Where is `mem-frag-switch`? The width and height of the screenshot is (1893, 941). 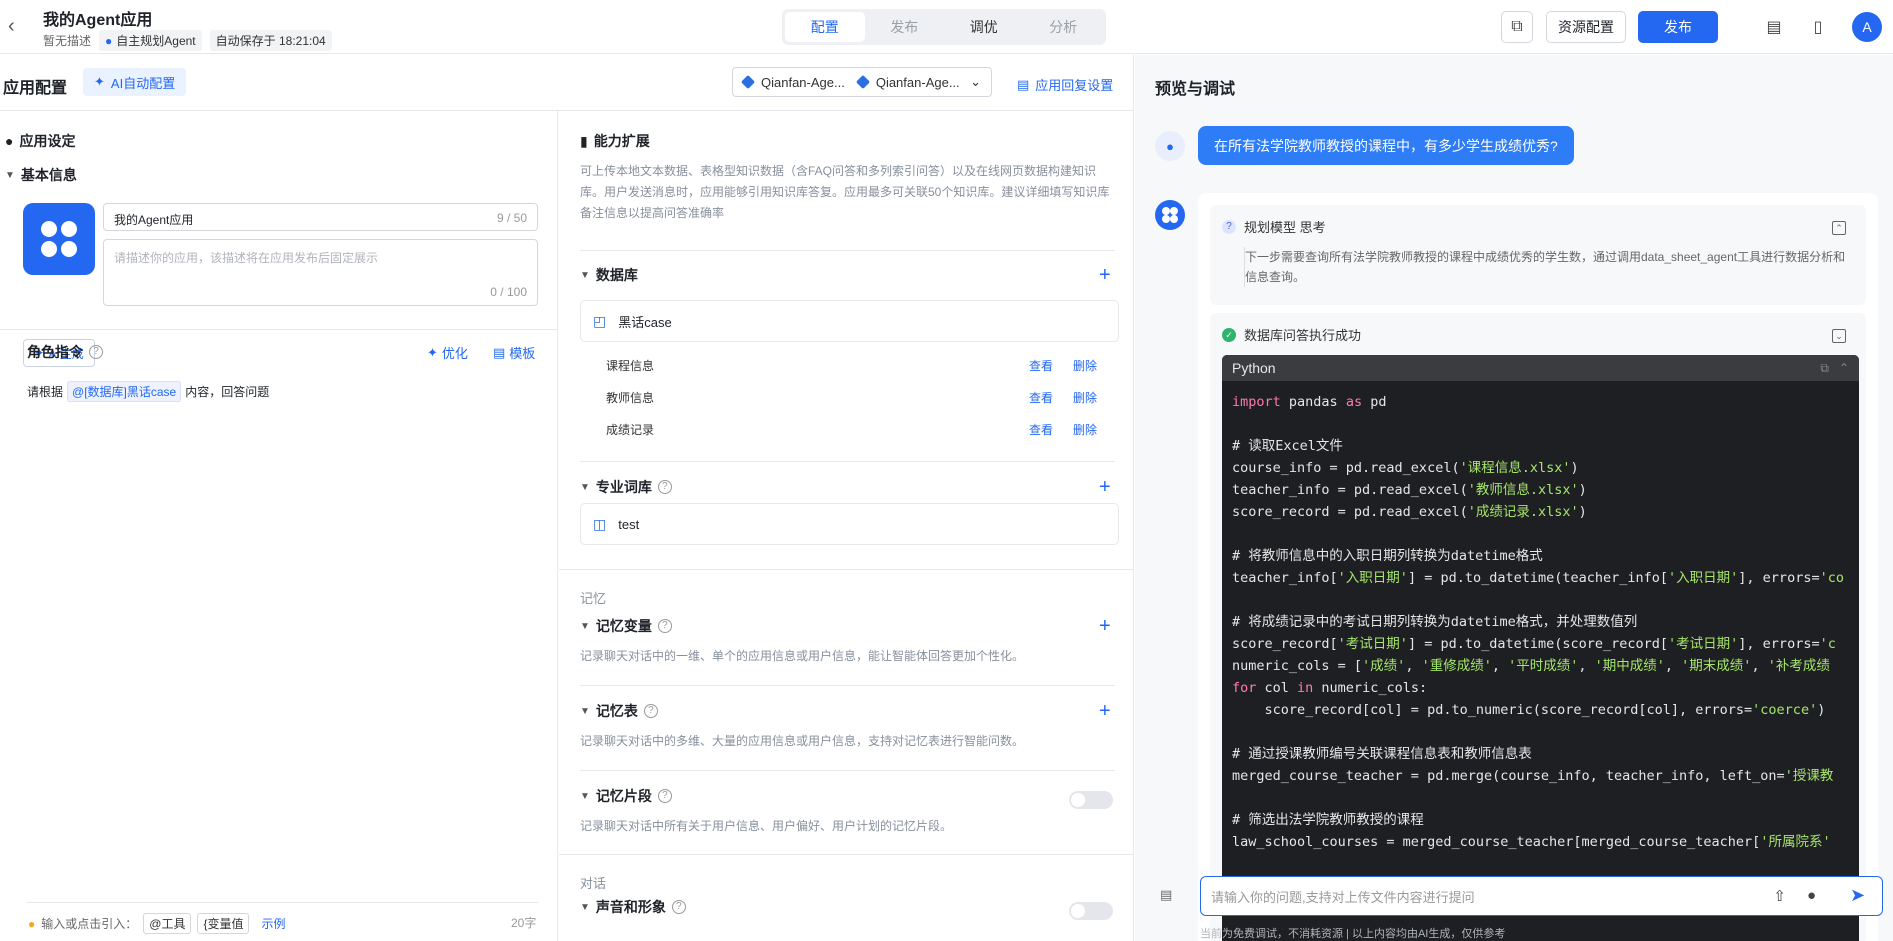 mem-frag-switch is located at coordinates (1091, 800).